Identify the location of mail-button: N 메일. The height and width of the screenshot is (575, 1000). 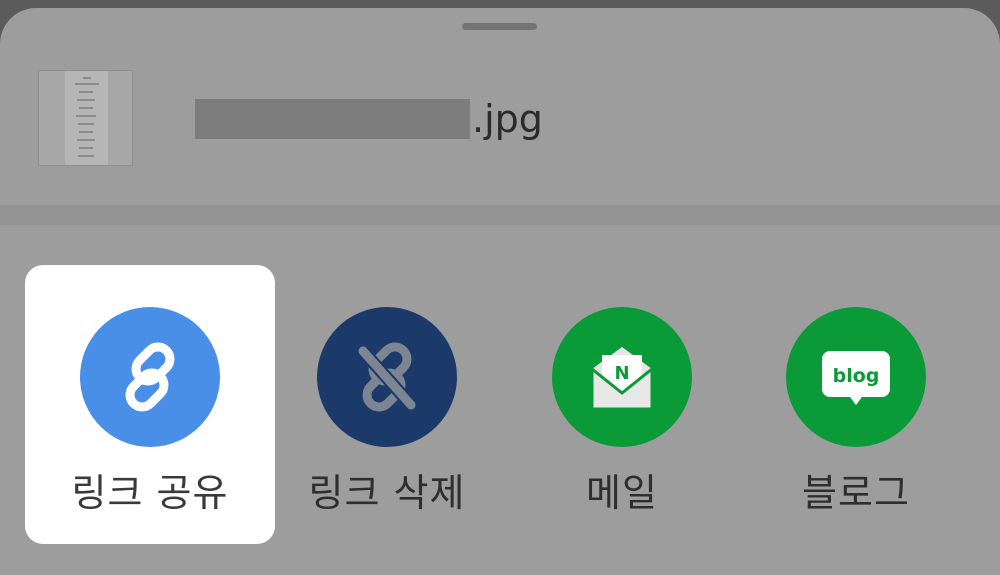
(622, 404).